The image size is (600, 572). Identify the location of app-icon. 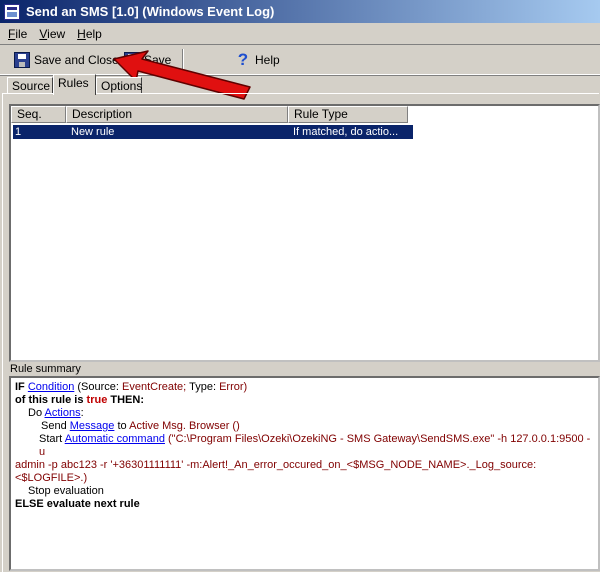
(12, 11).